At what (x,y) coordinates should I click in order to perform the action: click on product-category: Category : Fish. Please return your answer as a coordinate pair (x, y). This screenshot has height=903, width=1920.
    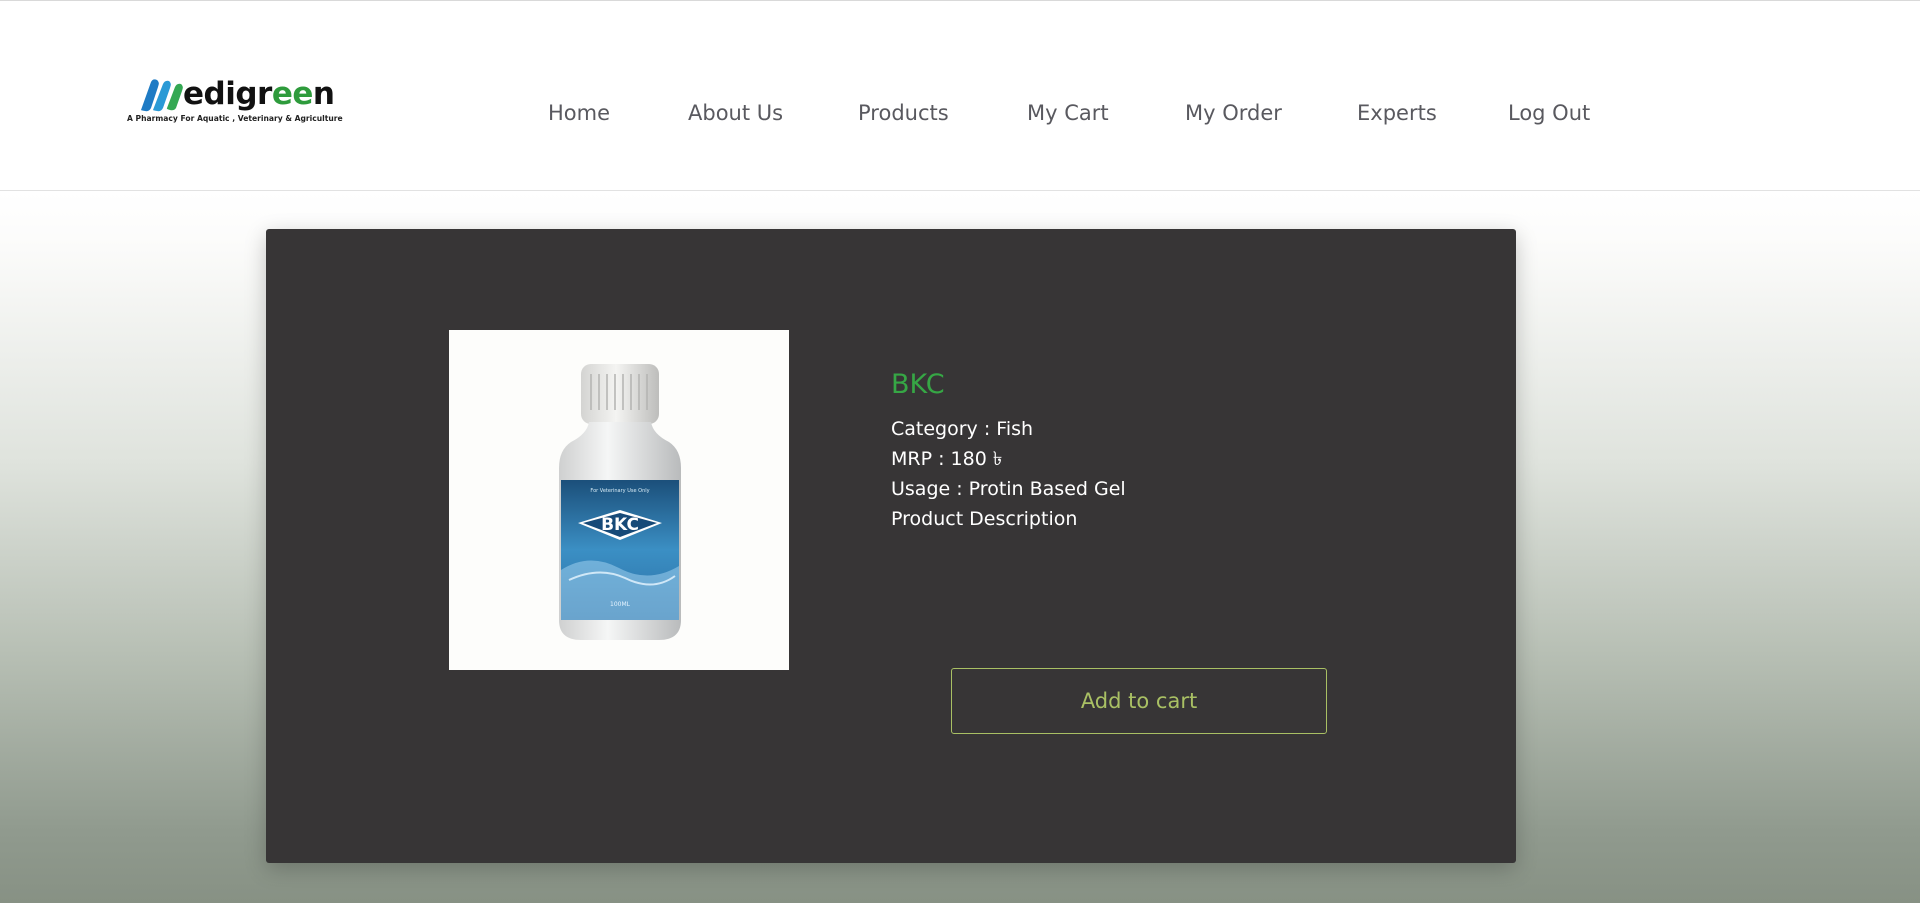
    Looking at the image, I should click on (962, 429).